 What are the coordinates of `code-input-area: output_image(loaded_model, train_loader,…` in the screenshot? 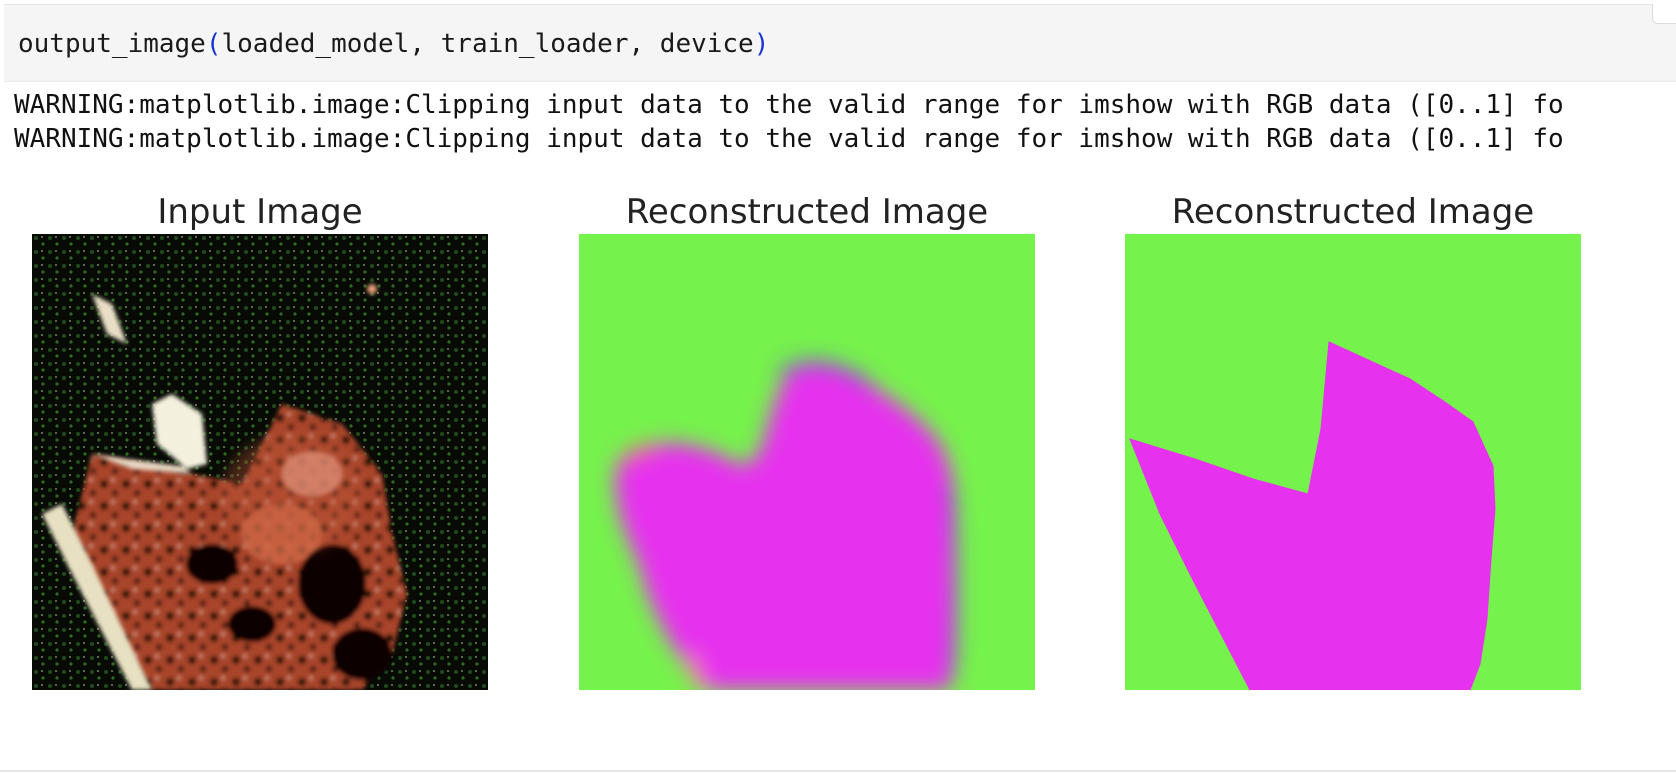 It's located at (840, 43).